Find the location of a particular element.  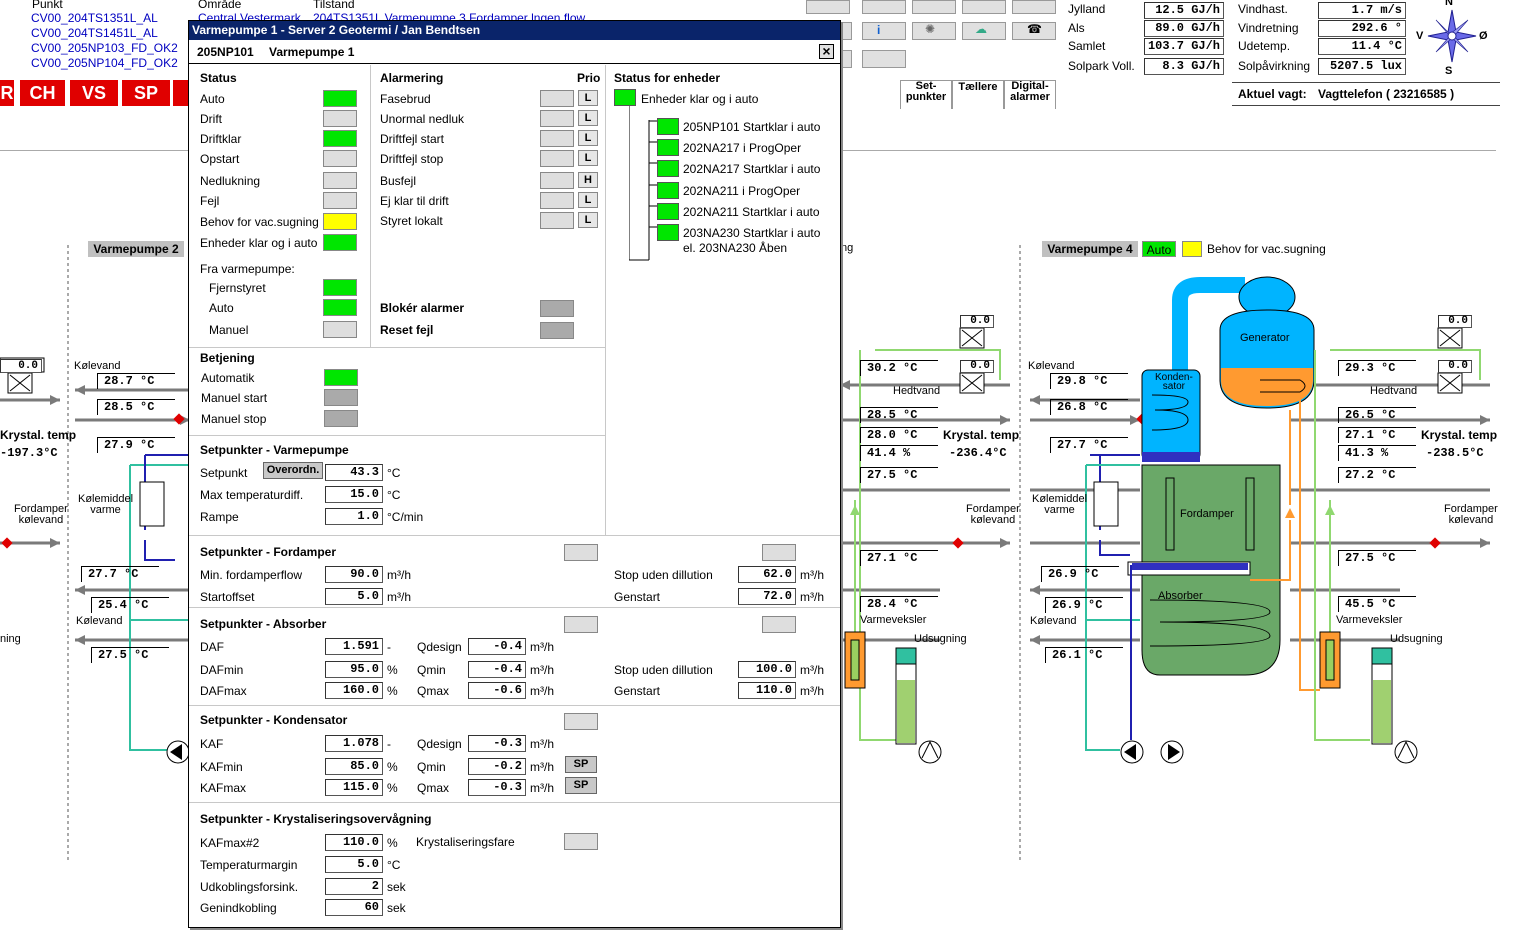

setpoint-value: -0.6 is located at coordinates (497, 690).